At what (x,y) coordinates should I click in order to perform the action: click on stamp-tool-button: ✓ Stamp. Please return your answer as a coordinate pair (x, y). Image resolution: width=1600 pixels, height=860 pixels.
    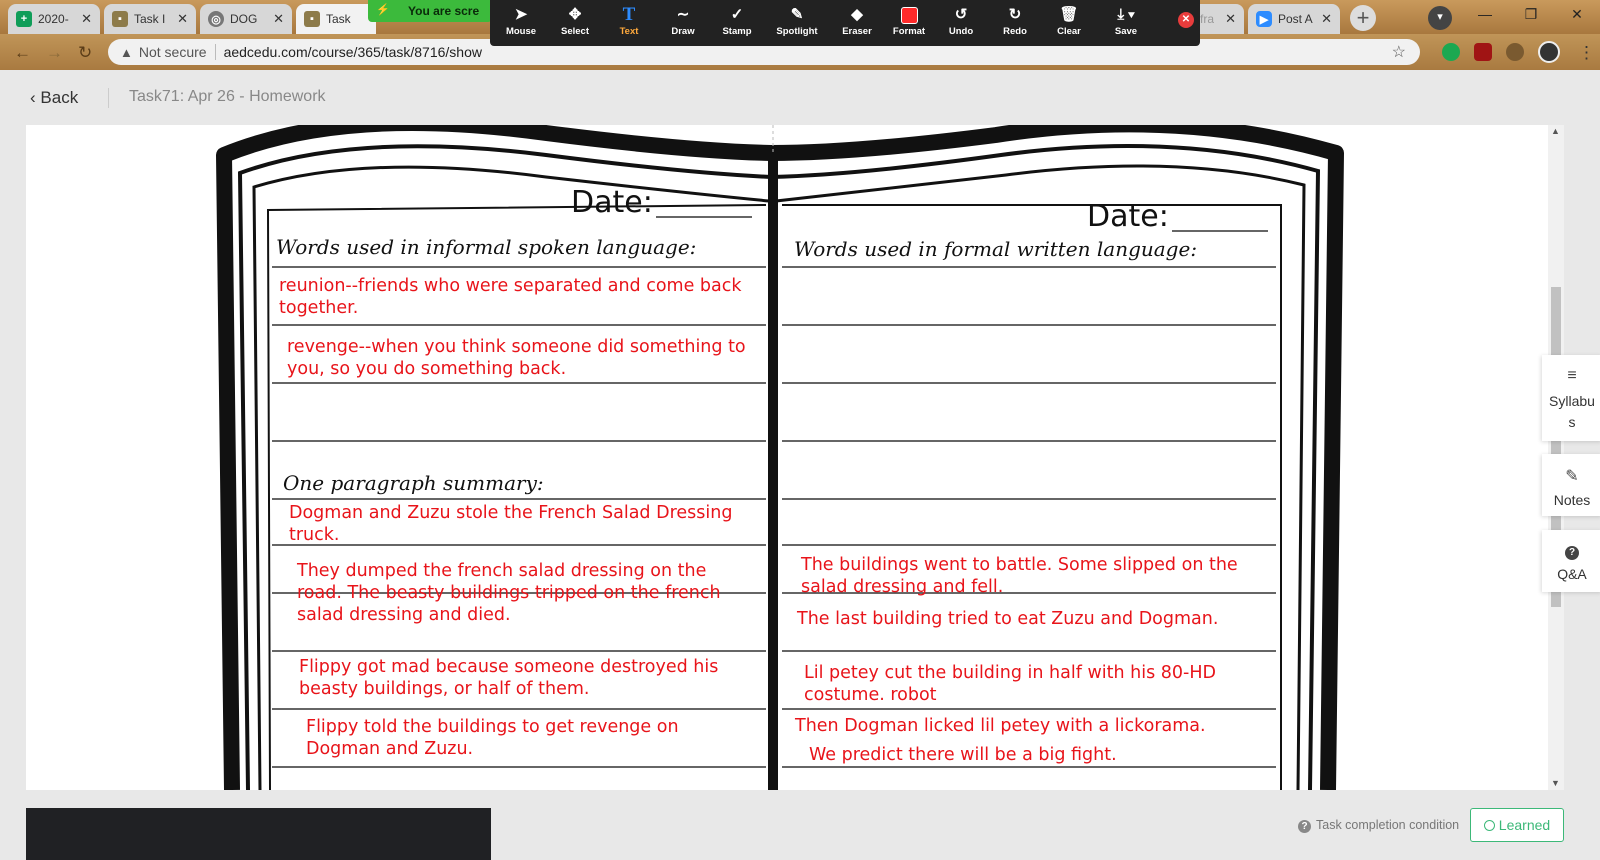
    Looking at the image, I should click on (737, 23).